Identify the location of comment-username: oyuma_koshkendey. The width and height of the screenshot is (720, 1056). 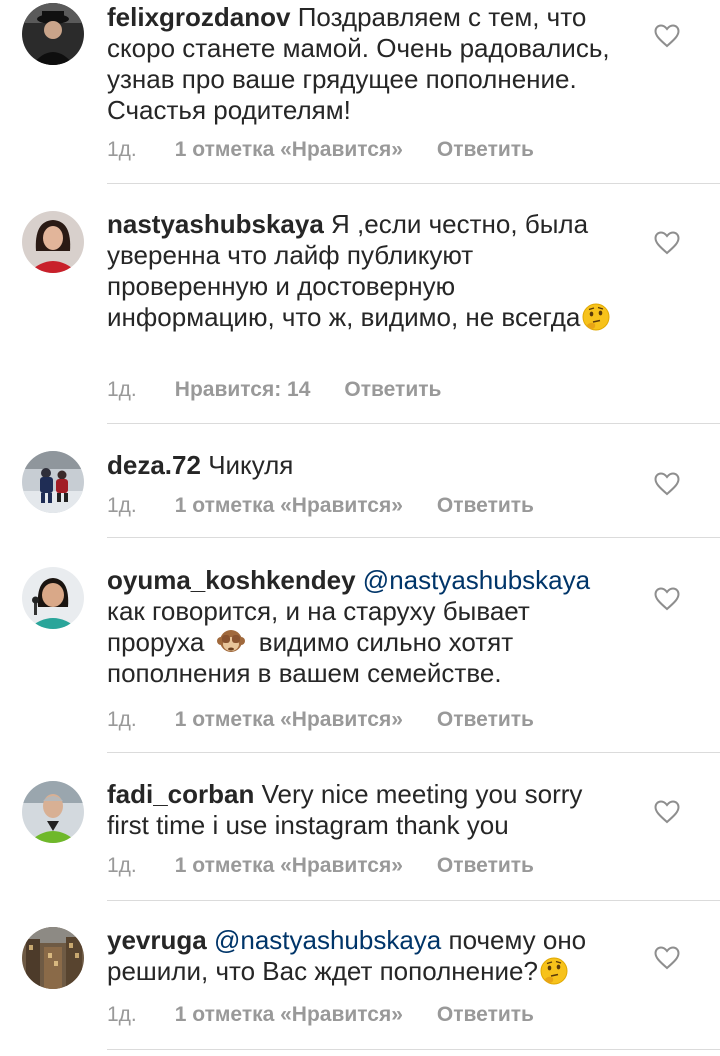
(231, 580).